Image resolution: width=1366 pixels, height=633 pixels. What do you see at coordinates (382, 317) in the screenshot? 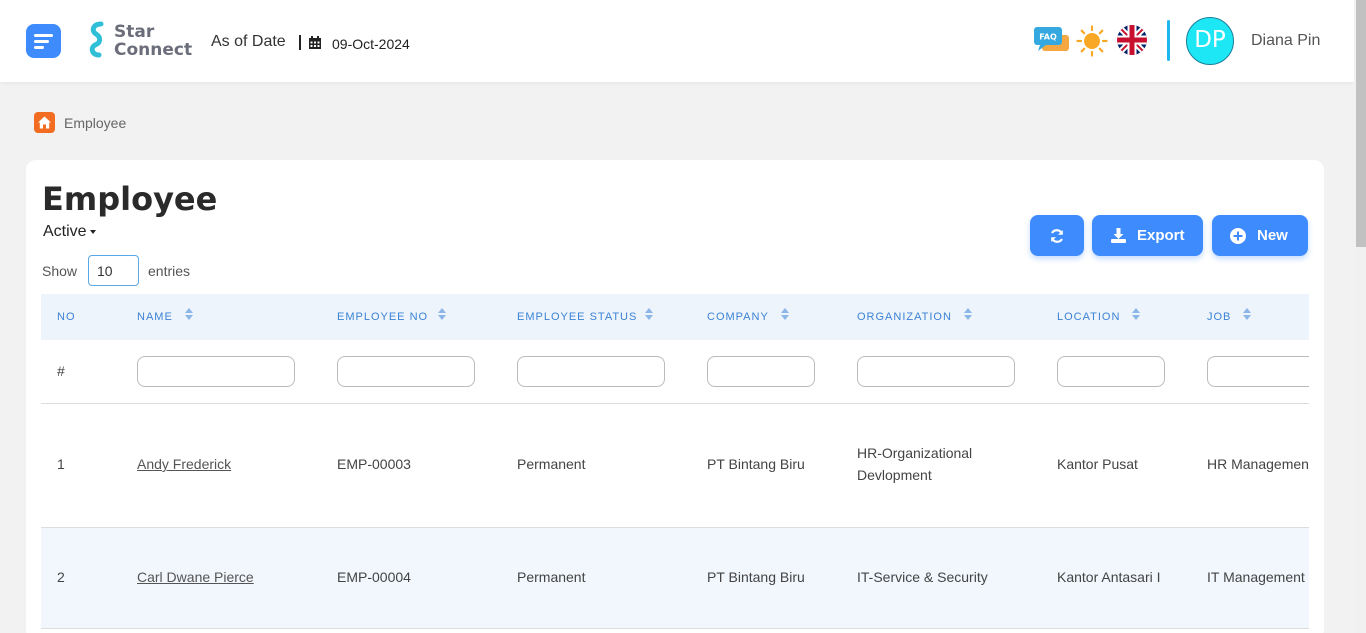
I see `column-header-employee-no: EMPLOYEE NO` at bounding box center [382, 317].